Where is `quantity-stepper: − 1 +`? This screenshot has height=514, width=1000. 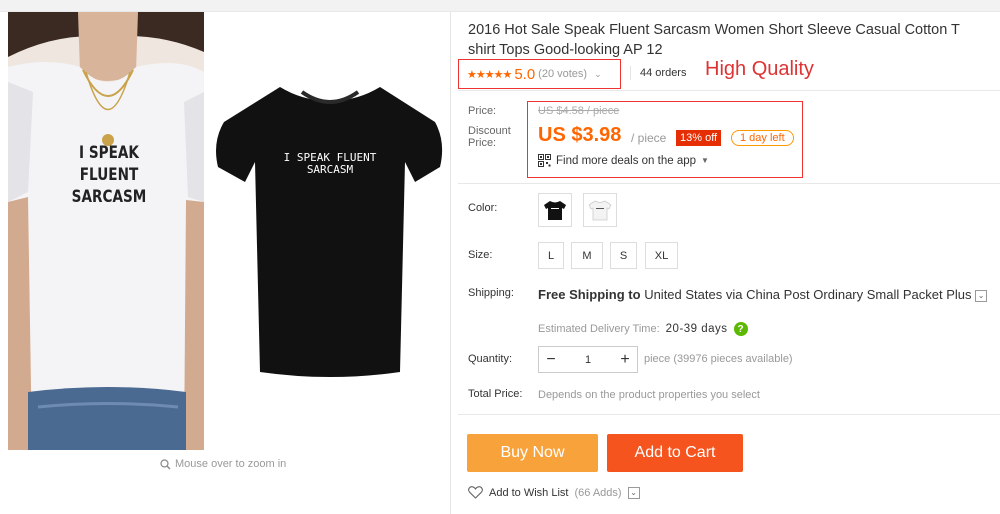 quantity-stepper: − 1 + is located at coordinates (588, 359).